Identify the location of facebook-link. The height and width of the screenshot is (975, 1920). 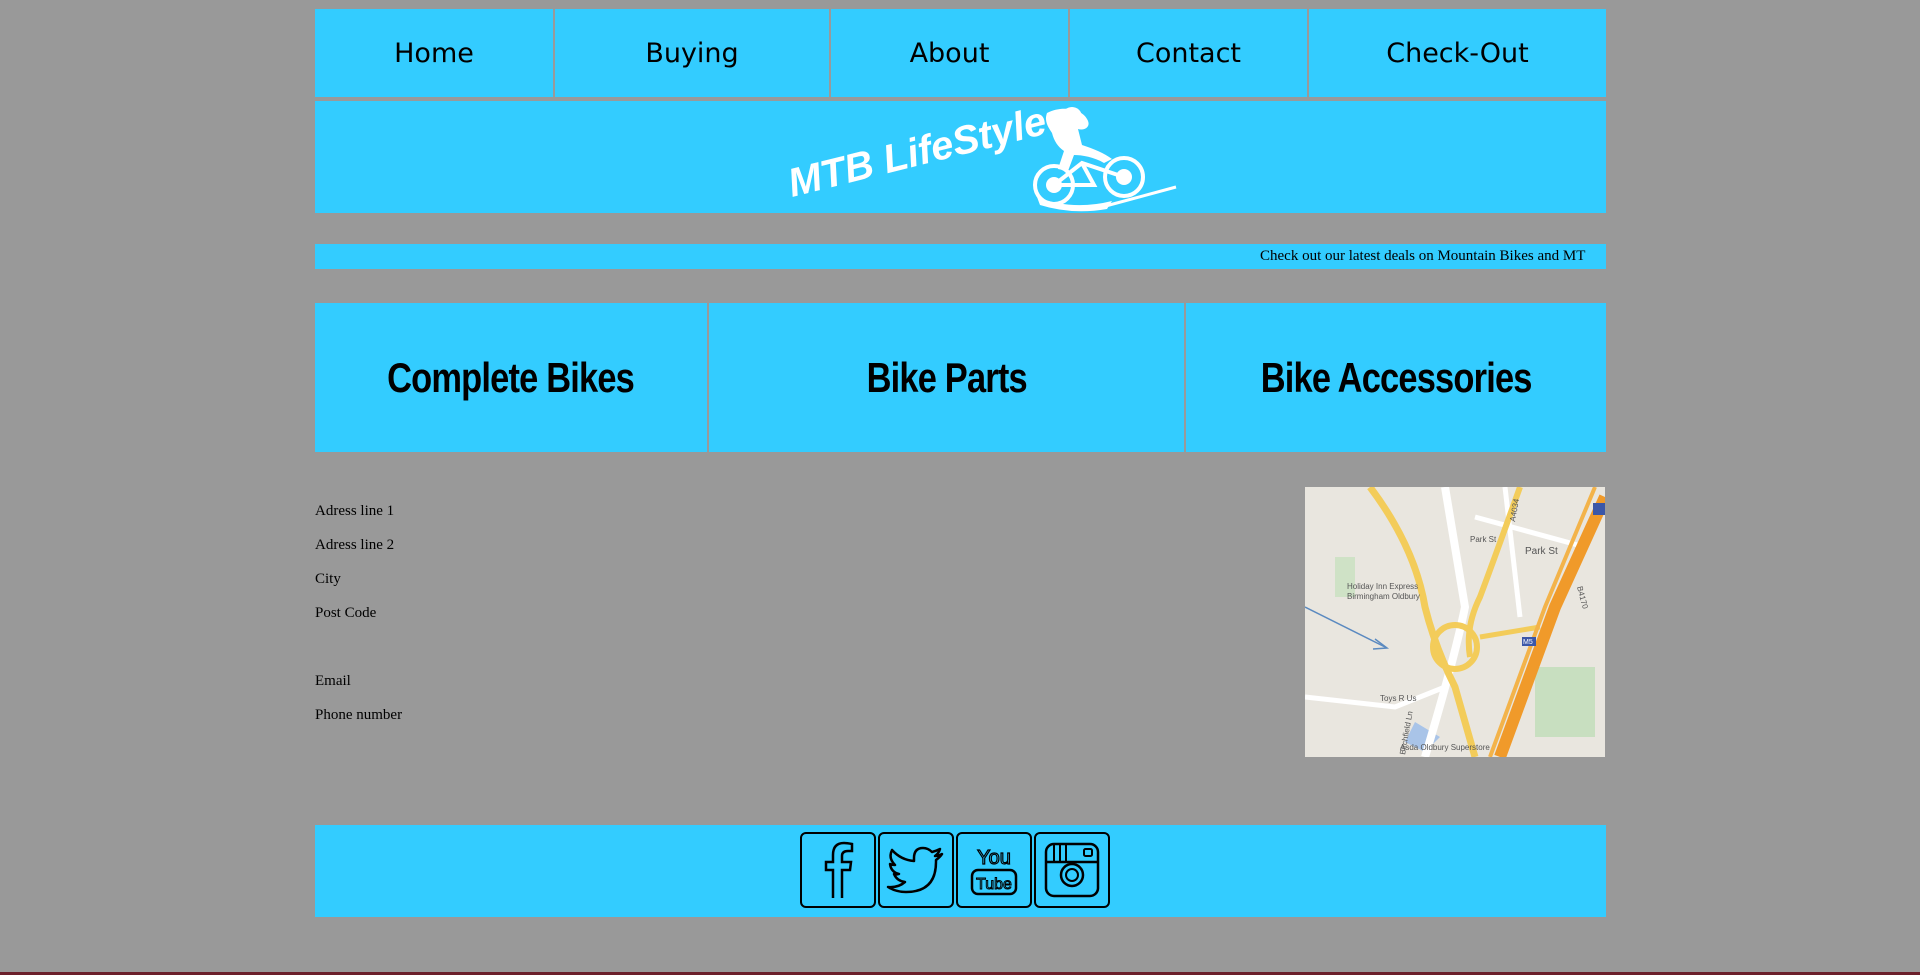
(838, 870).